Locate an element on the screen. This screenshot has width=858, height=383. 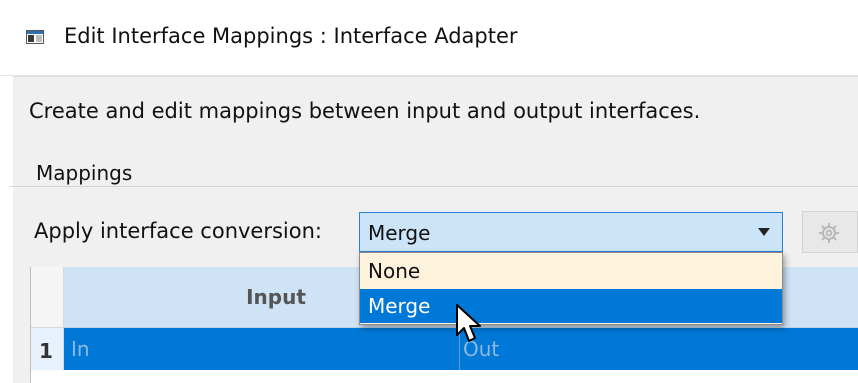
cell-input: In is located at coordinates (80, 349).